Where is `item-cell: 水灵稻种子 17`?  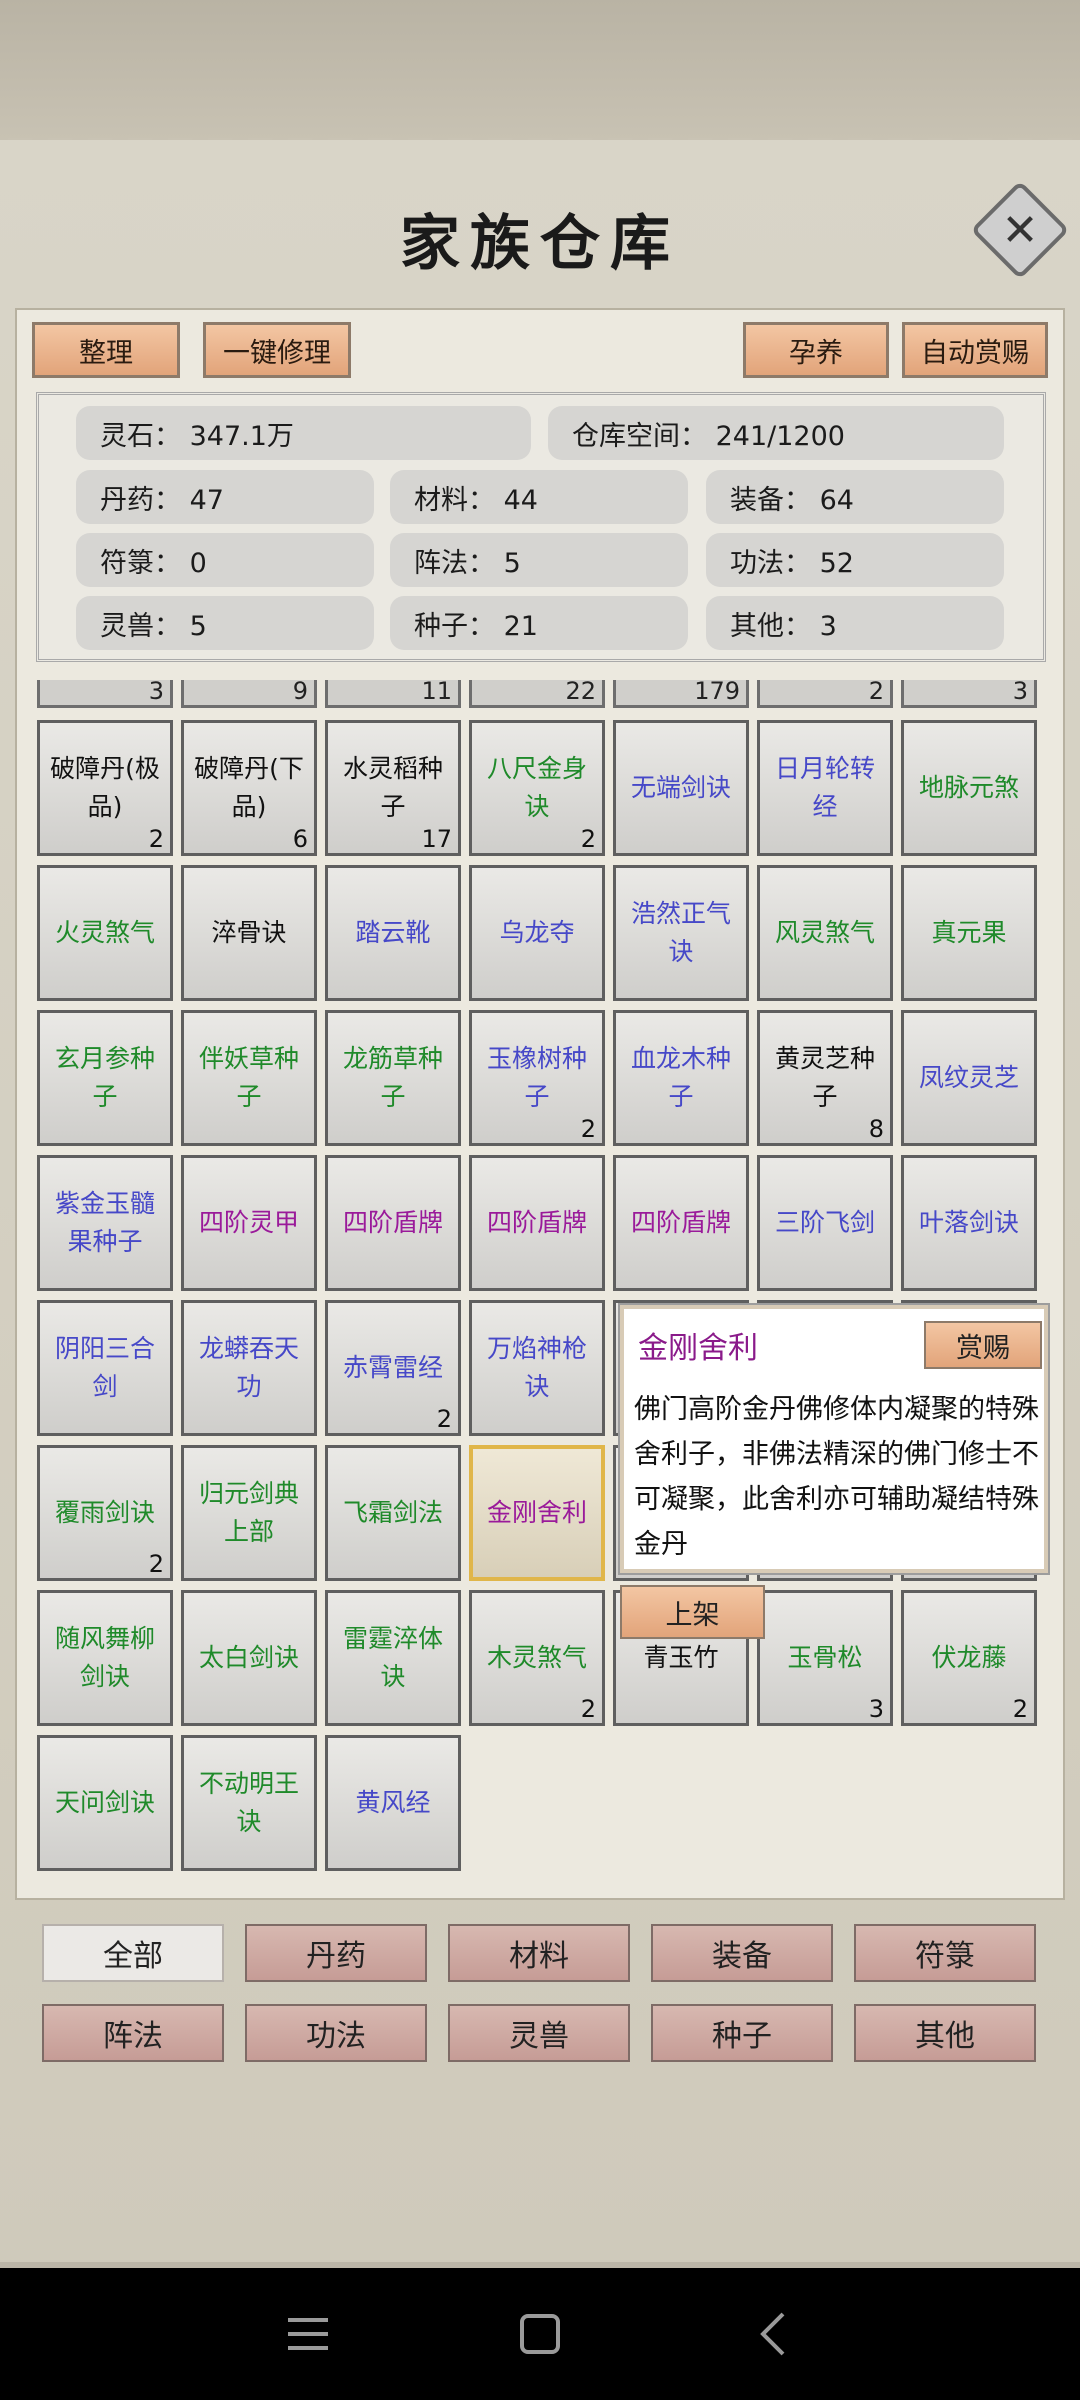 item-cell: 水灵稻种子 17 is located at coordinates (393, 788).